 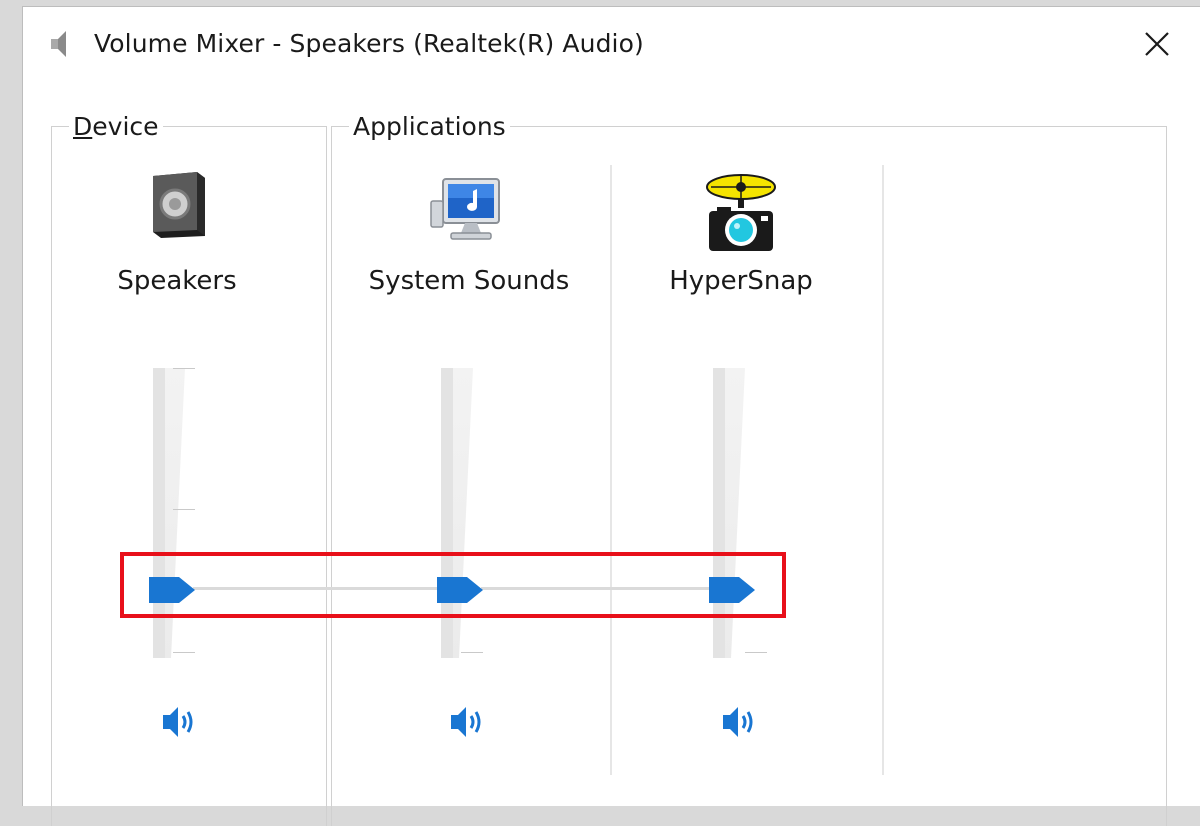 I want to click on device-group-label: Device, so click(x=116, y=127).